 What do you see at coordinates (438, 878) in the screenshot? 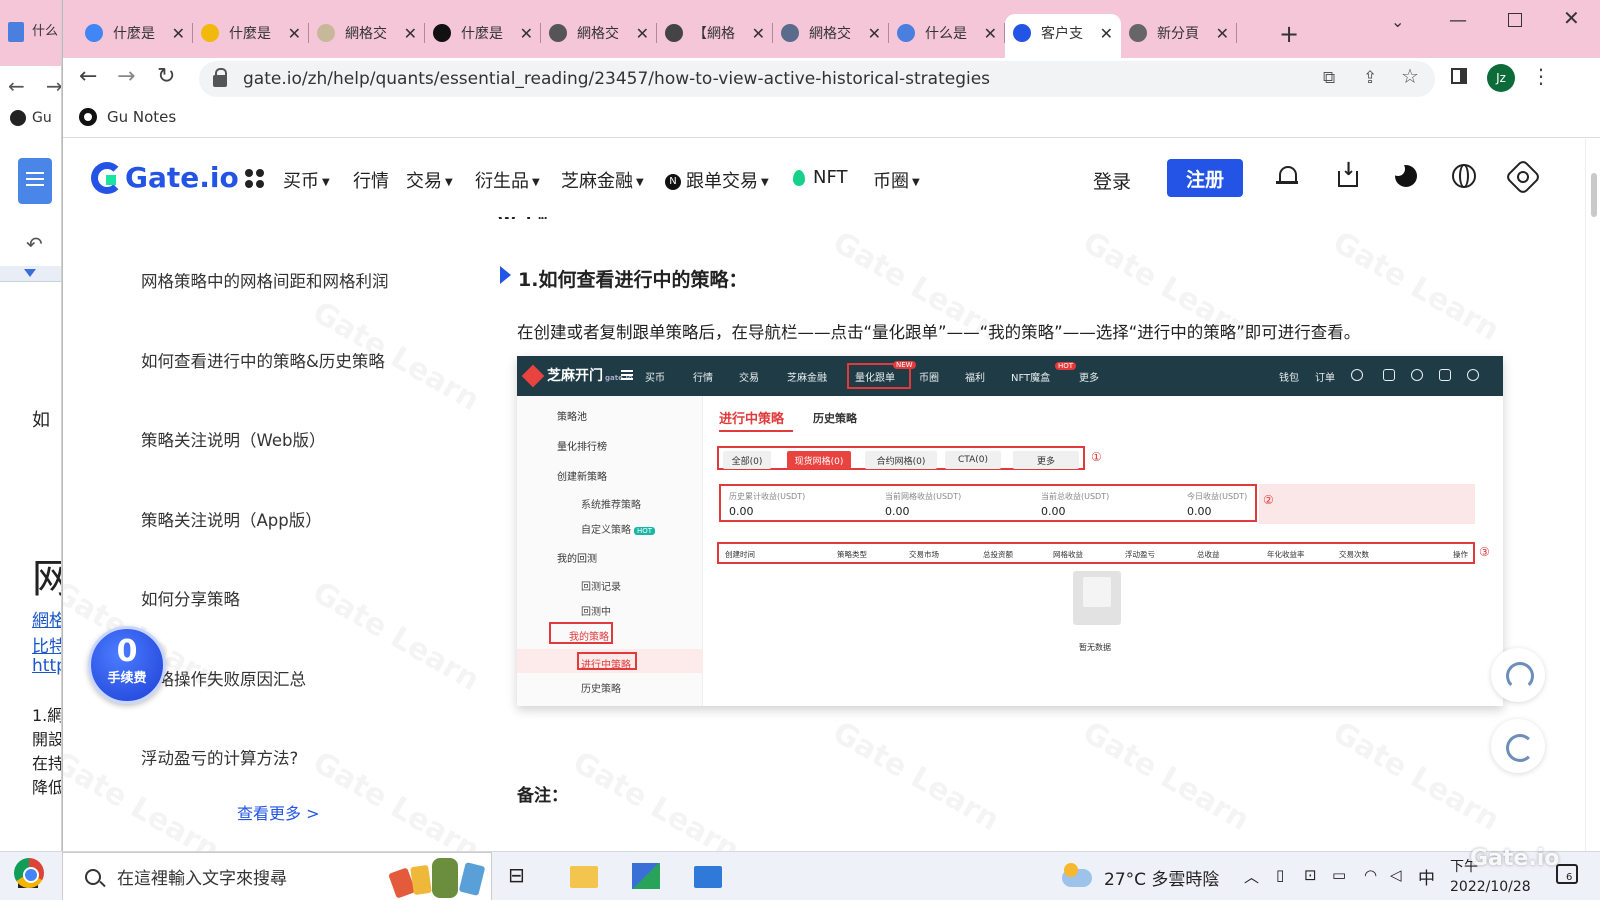
I see `search-highlight-illustration` at bounding box center [438, 878].